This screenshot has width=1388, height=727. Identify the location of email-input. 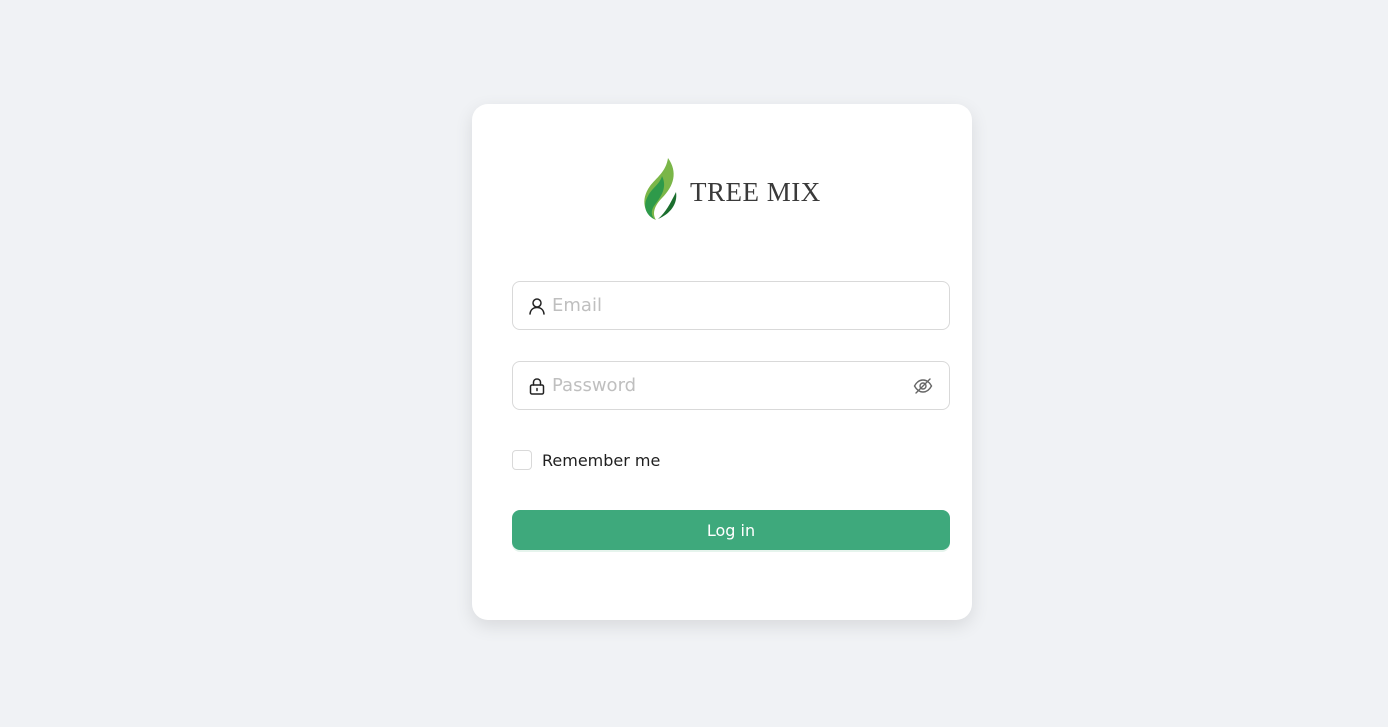
(743, 305).